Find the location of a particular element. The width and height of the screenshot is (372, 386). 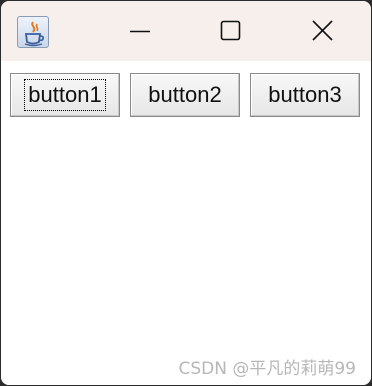

button3-label: button3 is located at coordinates (305, 94).